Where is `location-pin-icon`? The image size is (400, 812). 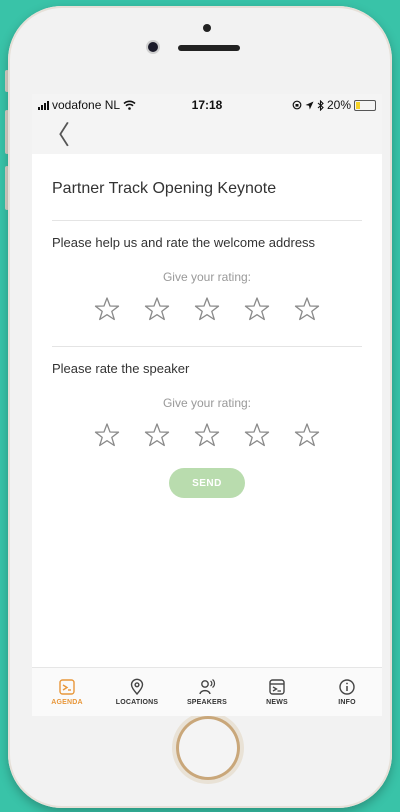
location-pin-icon is located at coordinates (137, 687).